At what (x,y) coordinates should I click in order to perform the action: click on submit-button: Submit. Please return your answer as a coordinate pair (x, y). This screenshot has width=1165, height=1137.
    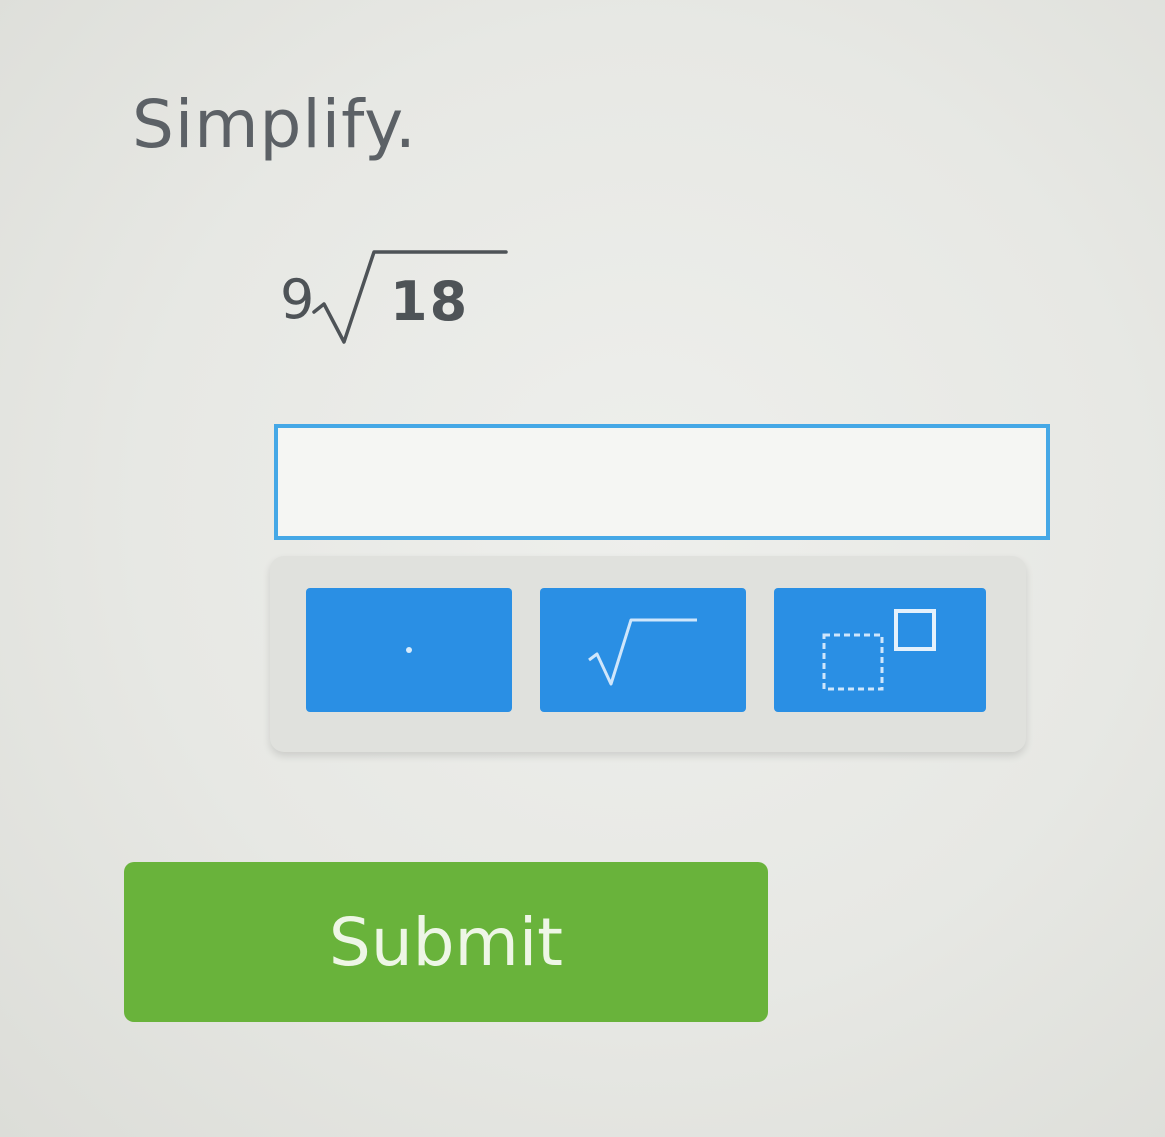
    Looking at the image, I should click on (446, 942).